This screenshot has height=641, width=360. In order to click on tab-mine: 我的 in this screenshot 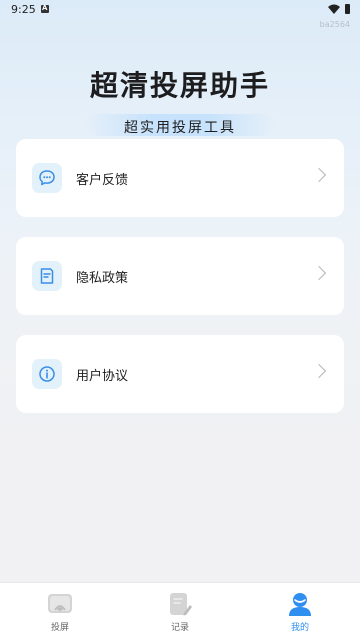, I will do `click(300, 612)`.